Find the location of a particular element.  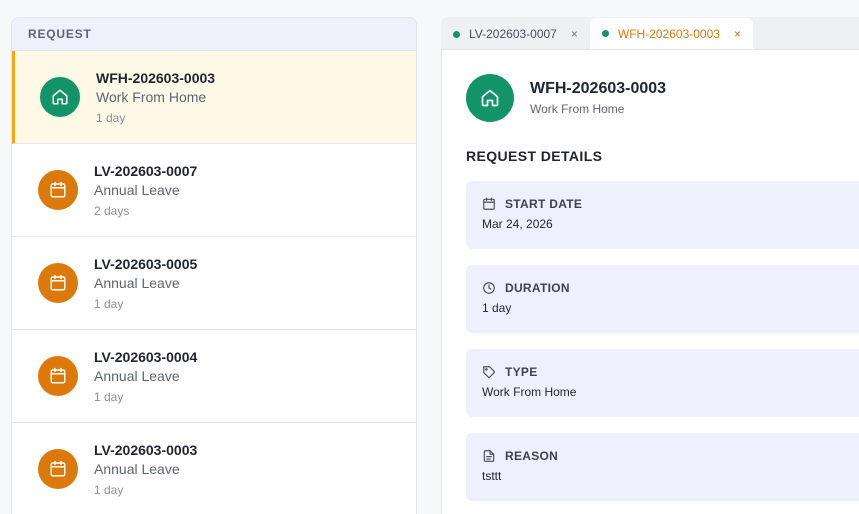

request-list-header: REQUEST is located at coordinates (214, 34).